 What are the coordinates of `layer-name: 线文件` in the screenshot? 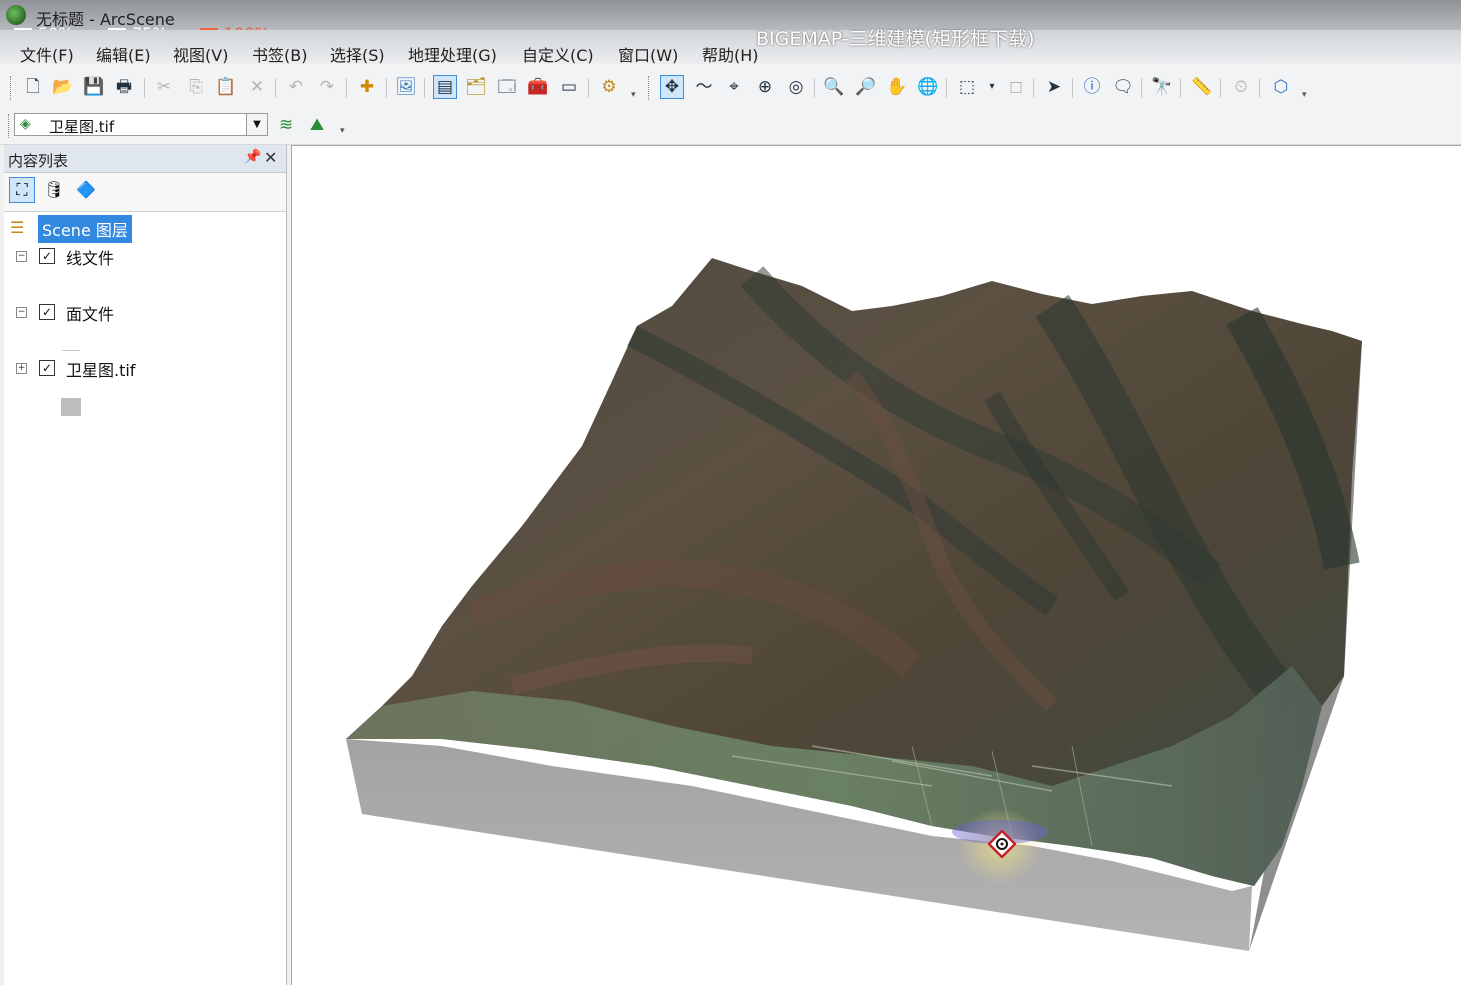 It's located at (90, 258).